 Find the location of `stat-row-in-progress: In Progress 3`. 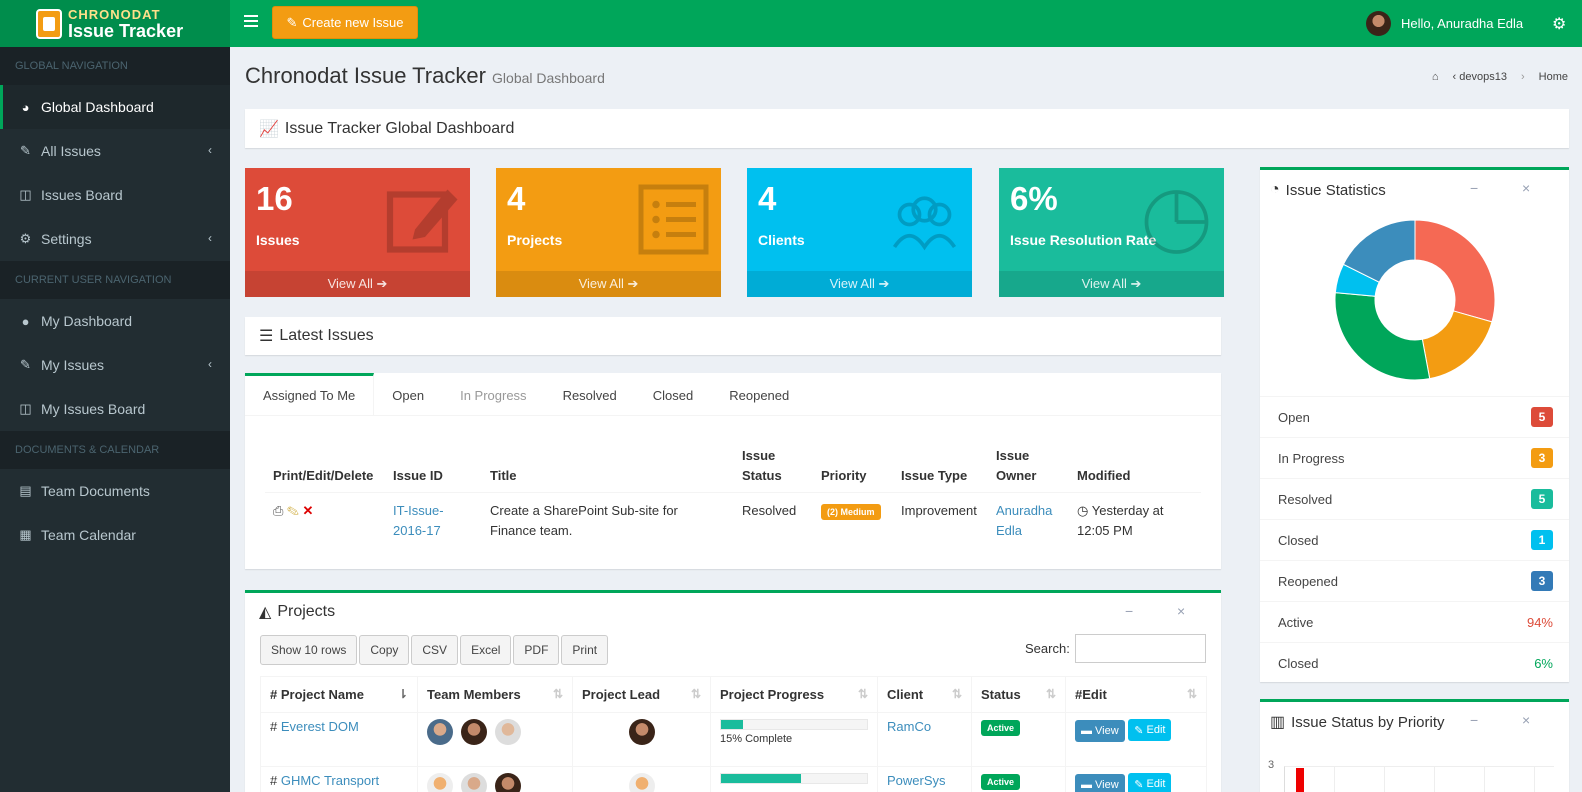

stat-row-in-progress: In Progress 3 is located at coordinates (1414, 457).